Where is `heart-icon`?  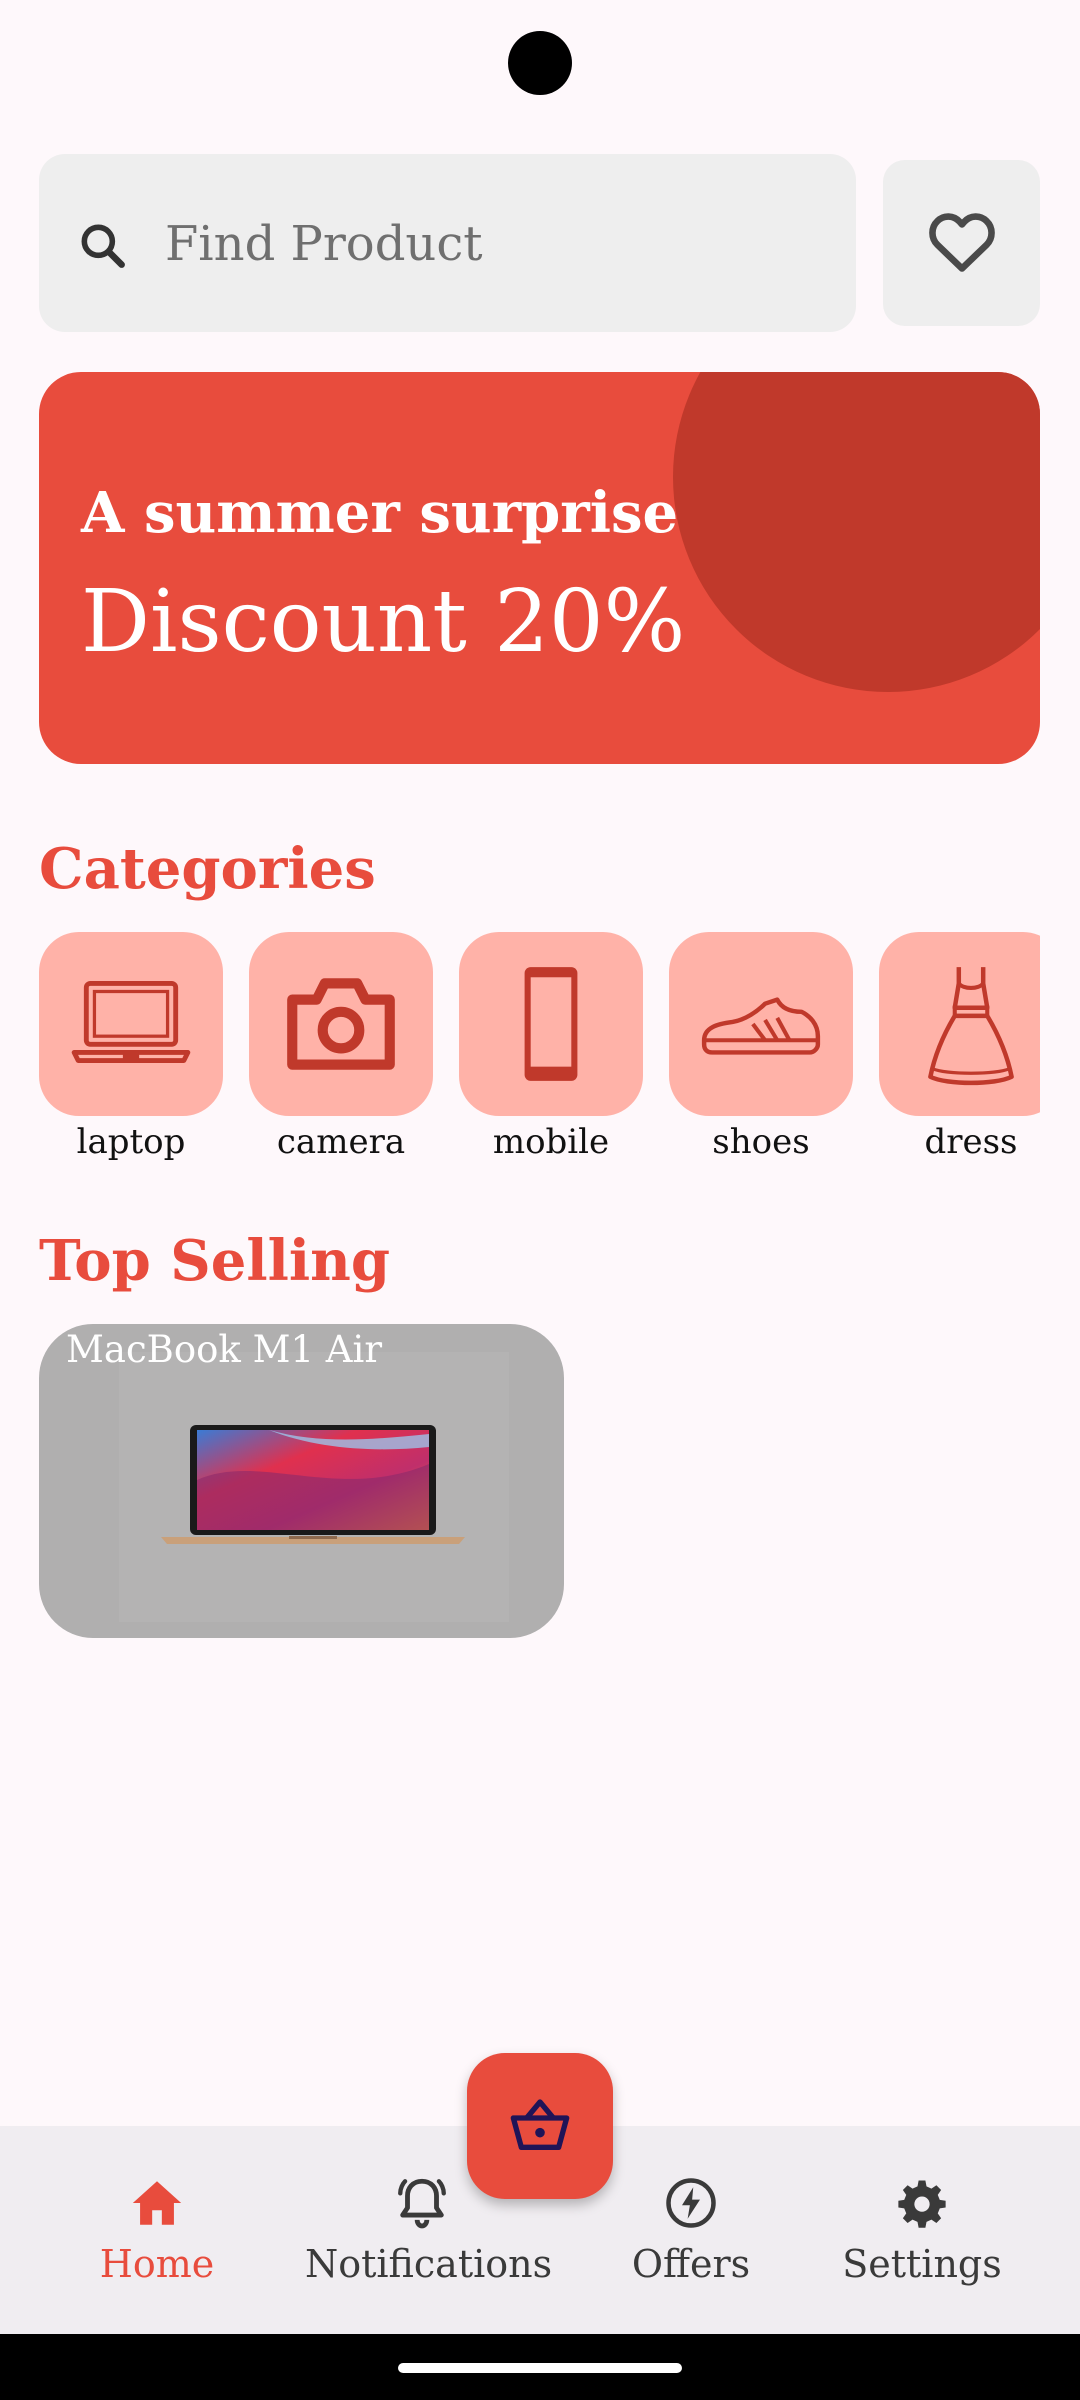 heart-icon is located at coordinates (962, 242).